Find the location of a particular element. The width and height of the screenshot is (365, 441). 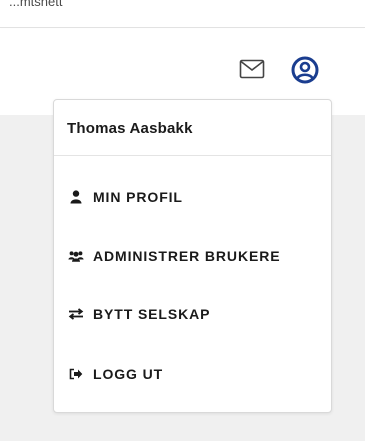

menu-item-label: LOGG UT is located at coordinates (128, 374).